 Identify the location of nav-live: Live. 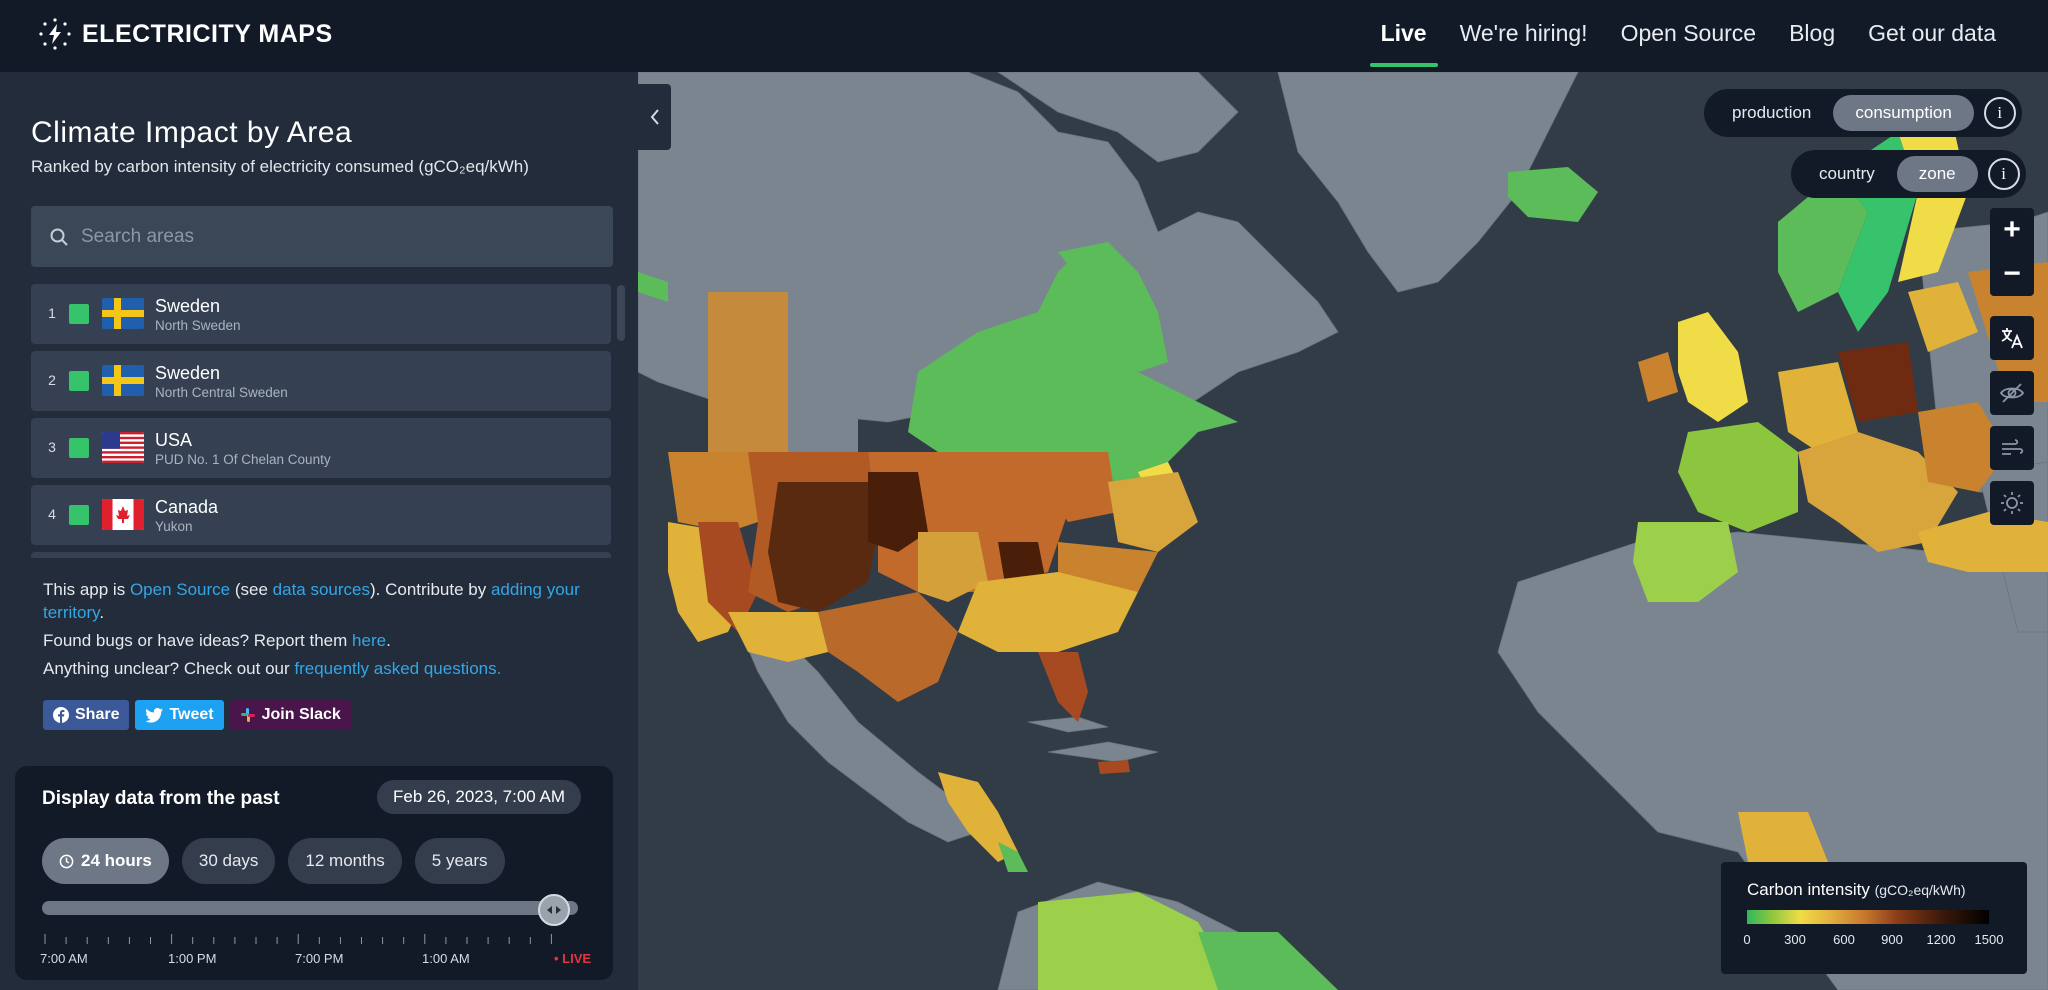
(1403, 43).